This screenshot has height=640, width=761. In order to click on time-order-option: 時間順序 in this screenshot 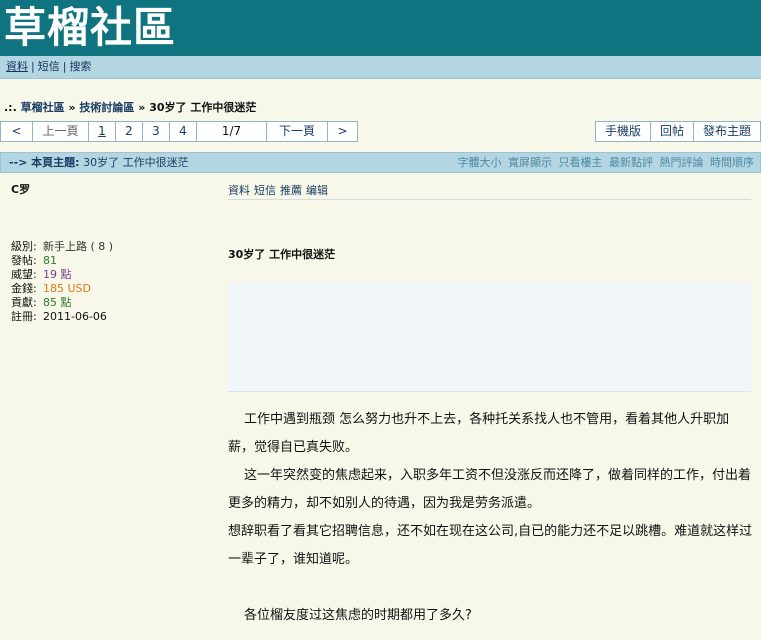, I will do `click(732, 162)`.